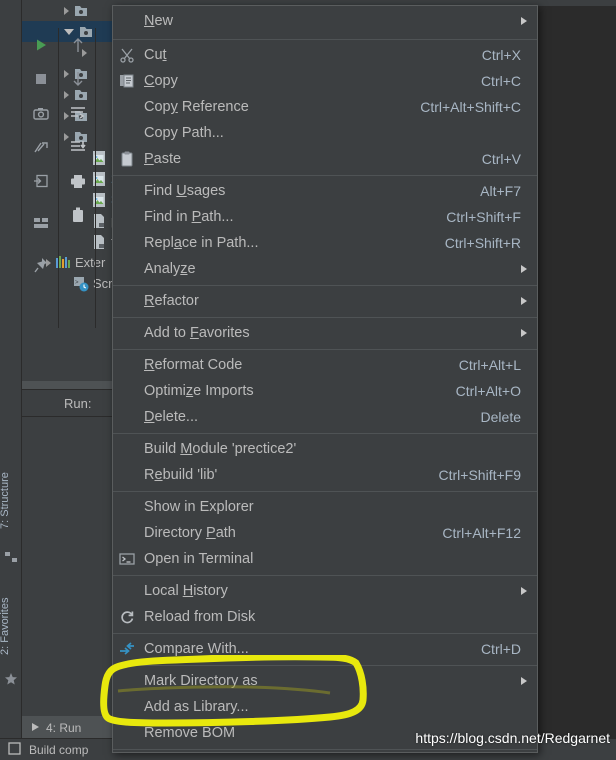 This screenshot has height=760, width=616. What do you see at coordinates (77, 147) in the screenshot?
I see `scroll-to-end-icon` at bounding box center [77, 147].